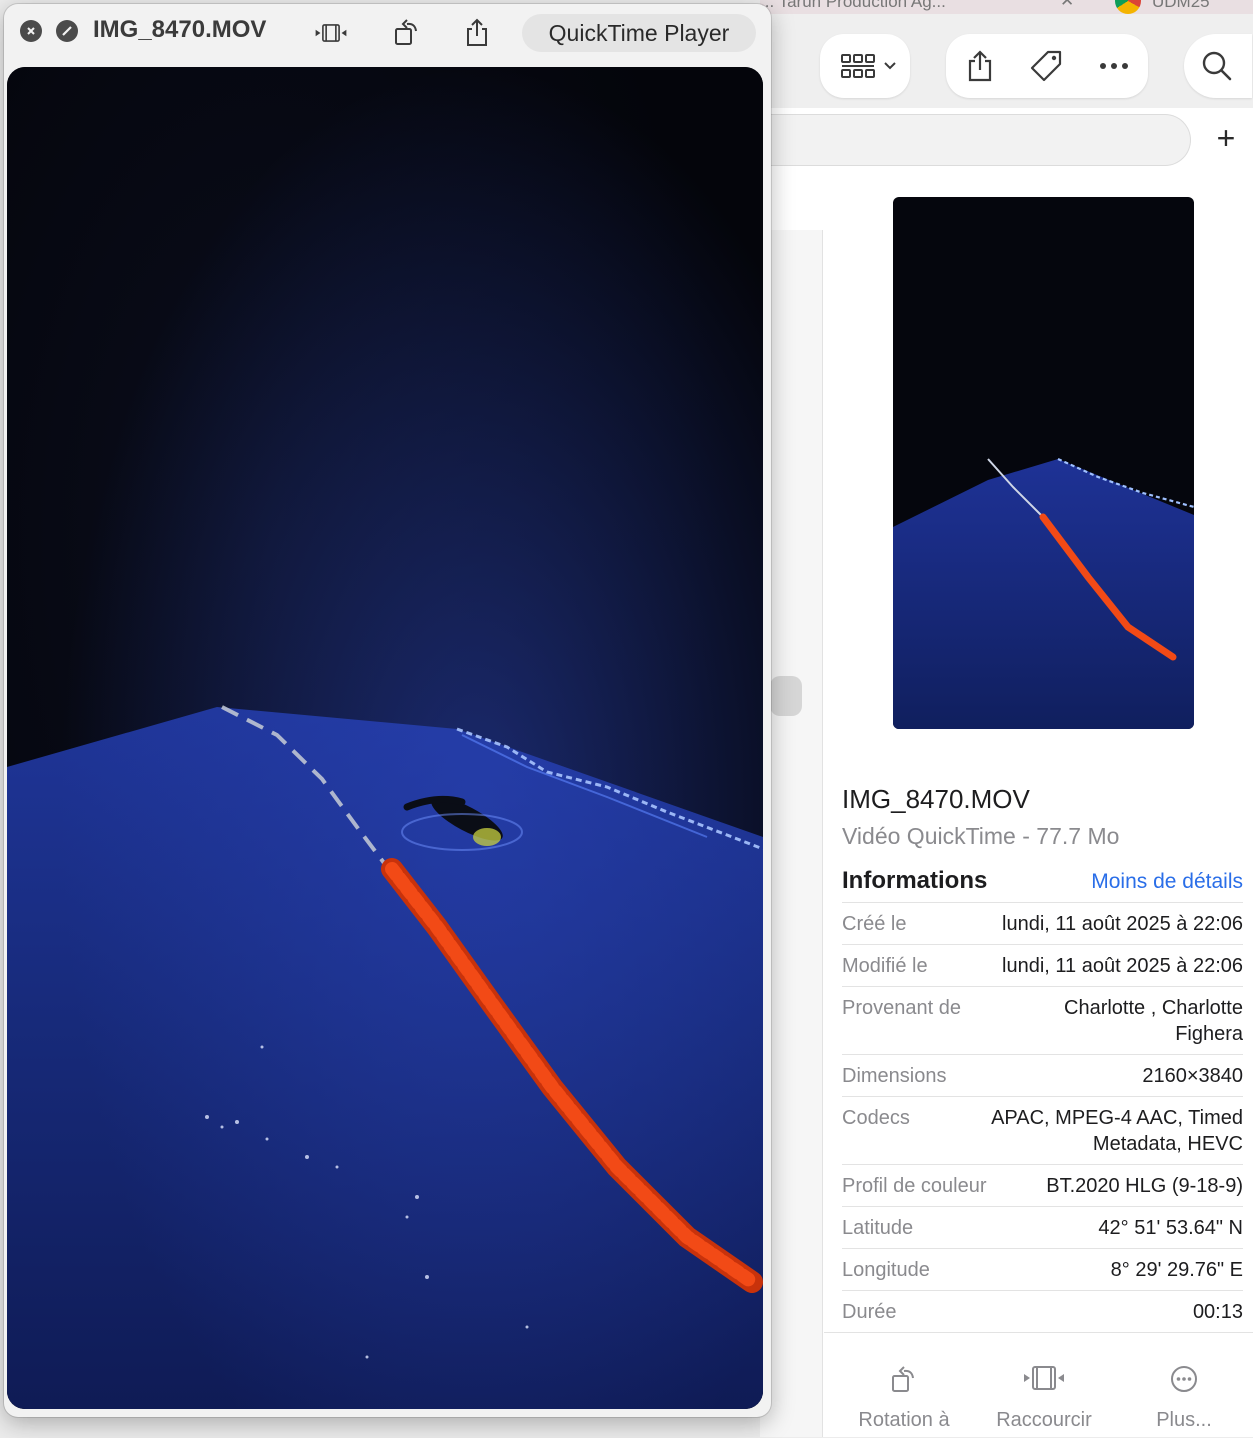 The width and height of the screenshot is (1253, 1438). Describe the element at coordinates (904, 1420) in the screenshot. I see `rotate-left-label: Rotation à` at that location.